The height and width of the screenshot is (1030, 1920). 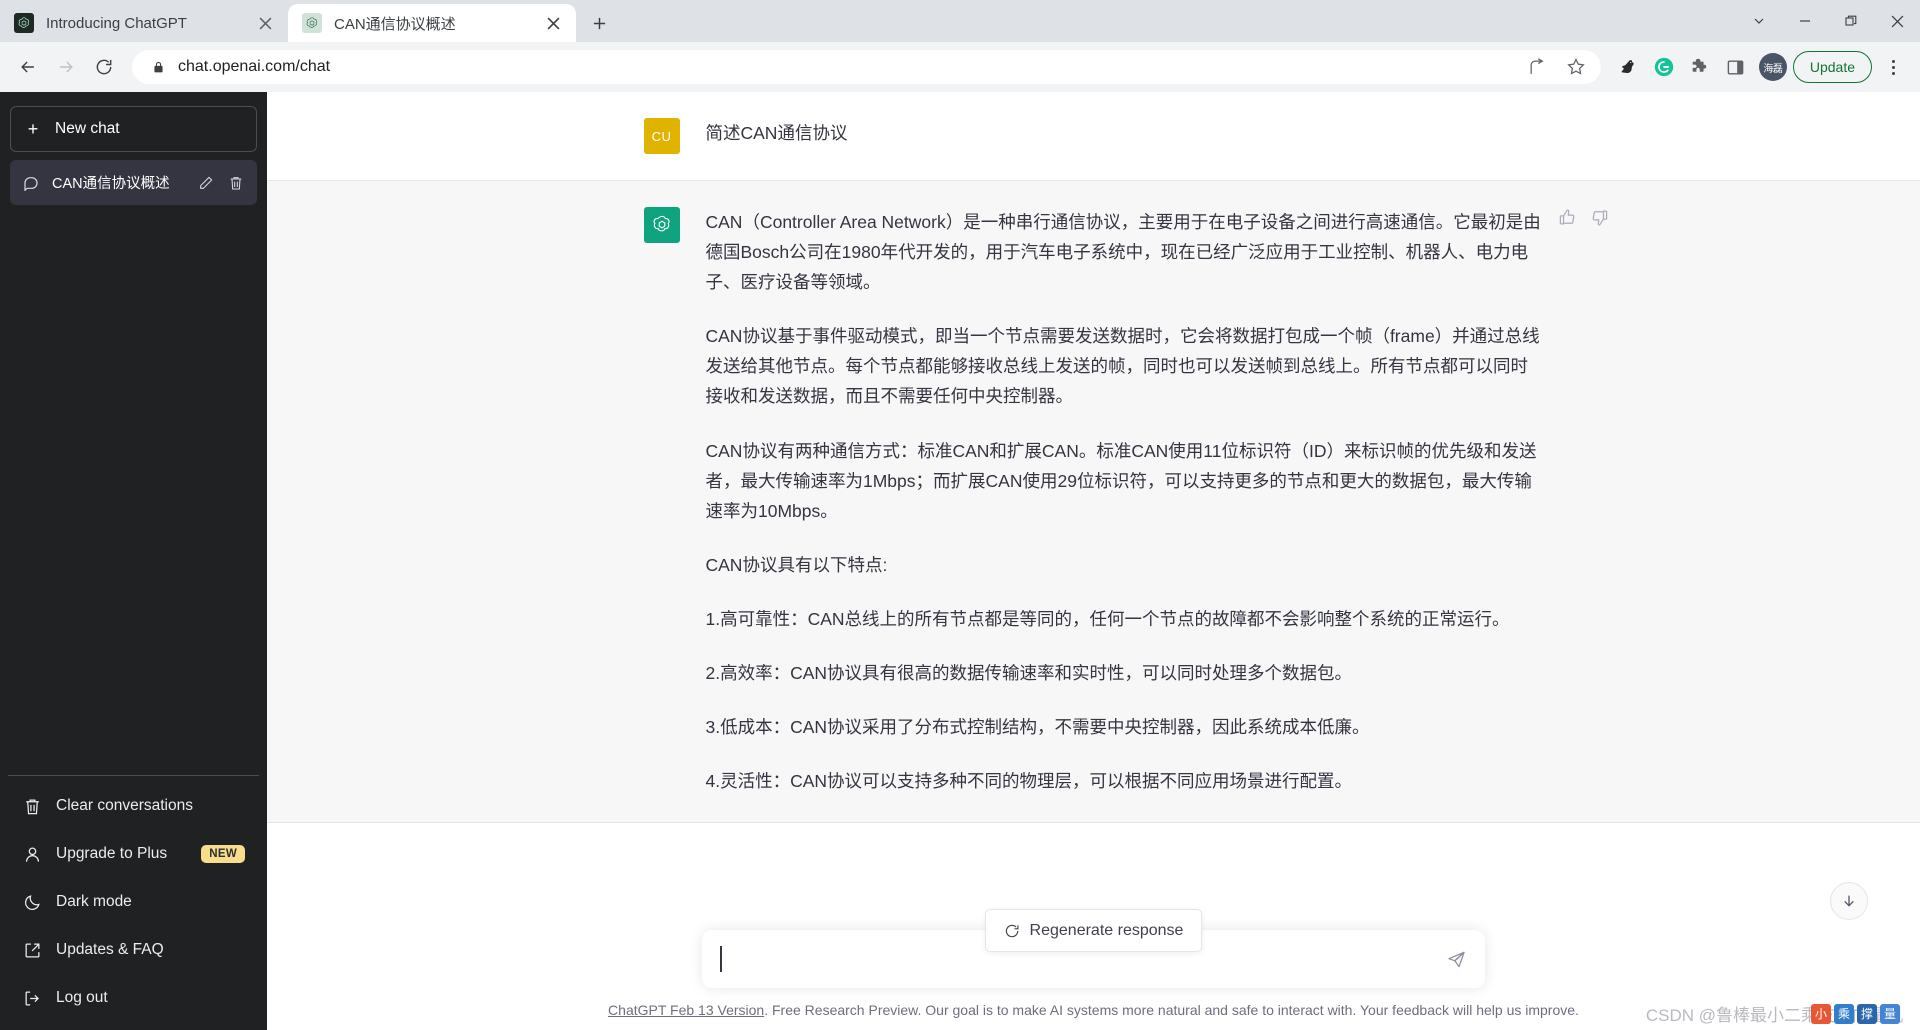 What do you see at coordinates (1037, 727) in the screenshot?
I see `paragraph: 3.低成本：CAN协议采用了分布式控制结构，不需要中央控制器，因此系统成本低廉。` at bounding box center [1037, 727].